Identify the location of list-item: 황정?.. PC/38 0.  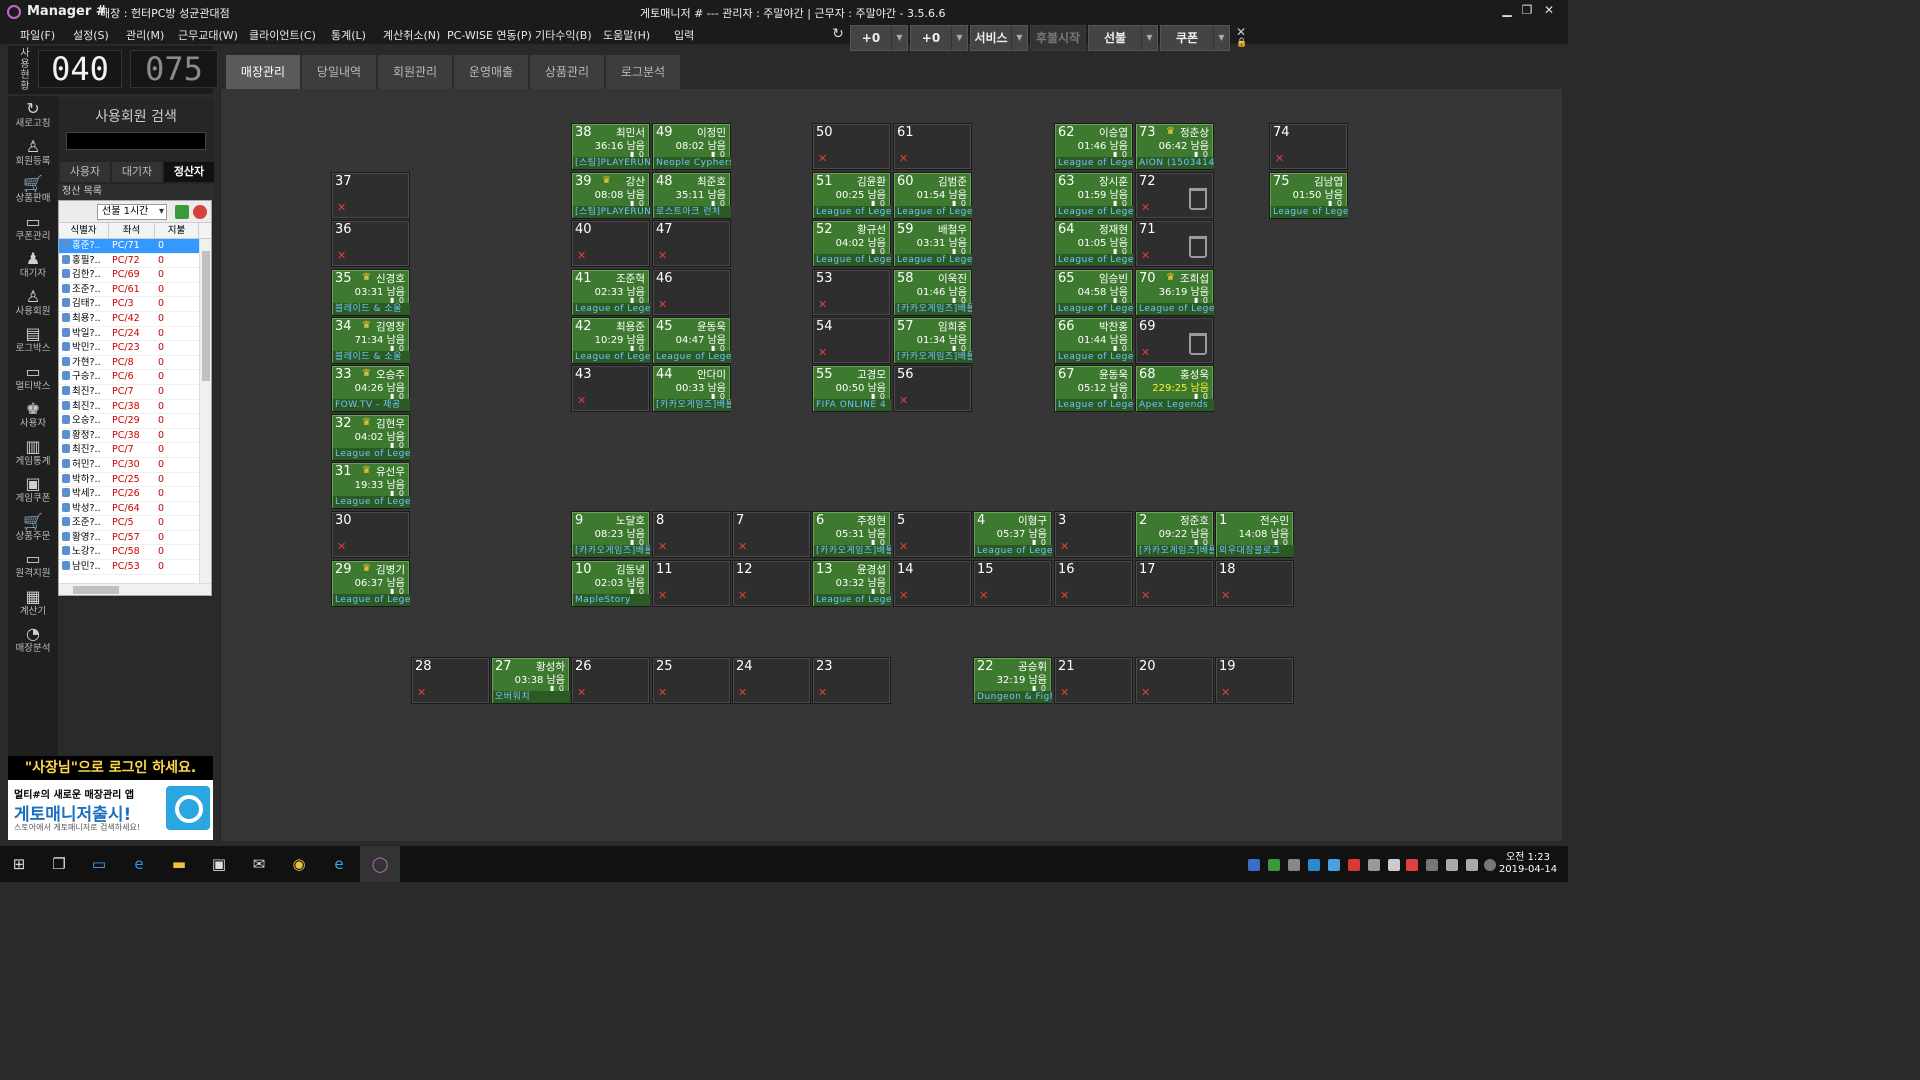
(135, 436).